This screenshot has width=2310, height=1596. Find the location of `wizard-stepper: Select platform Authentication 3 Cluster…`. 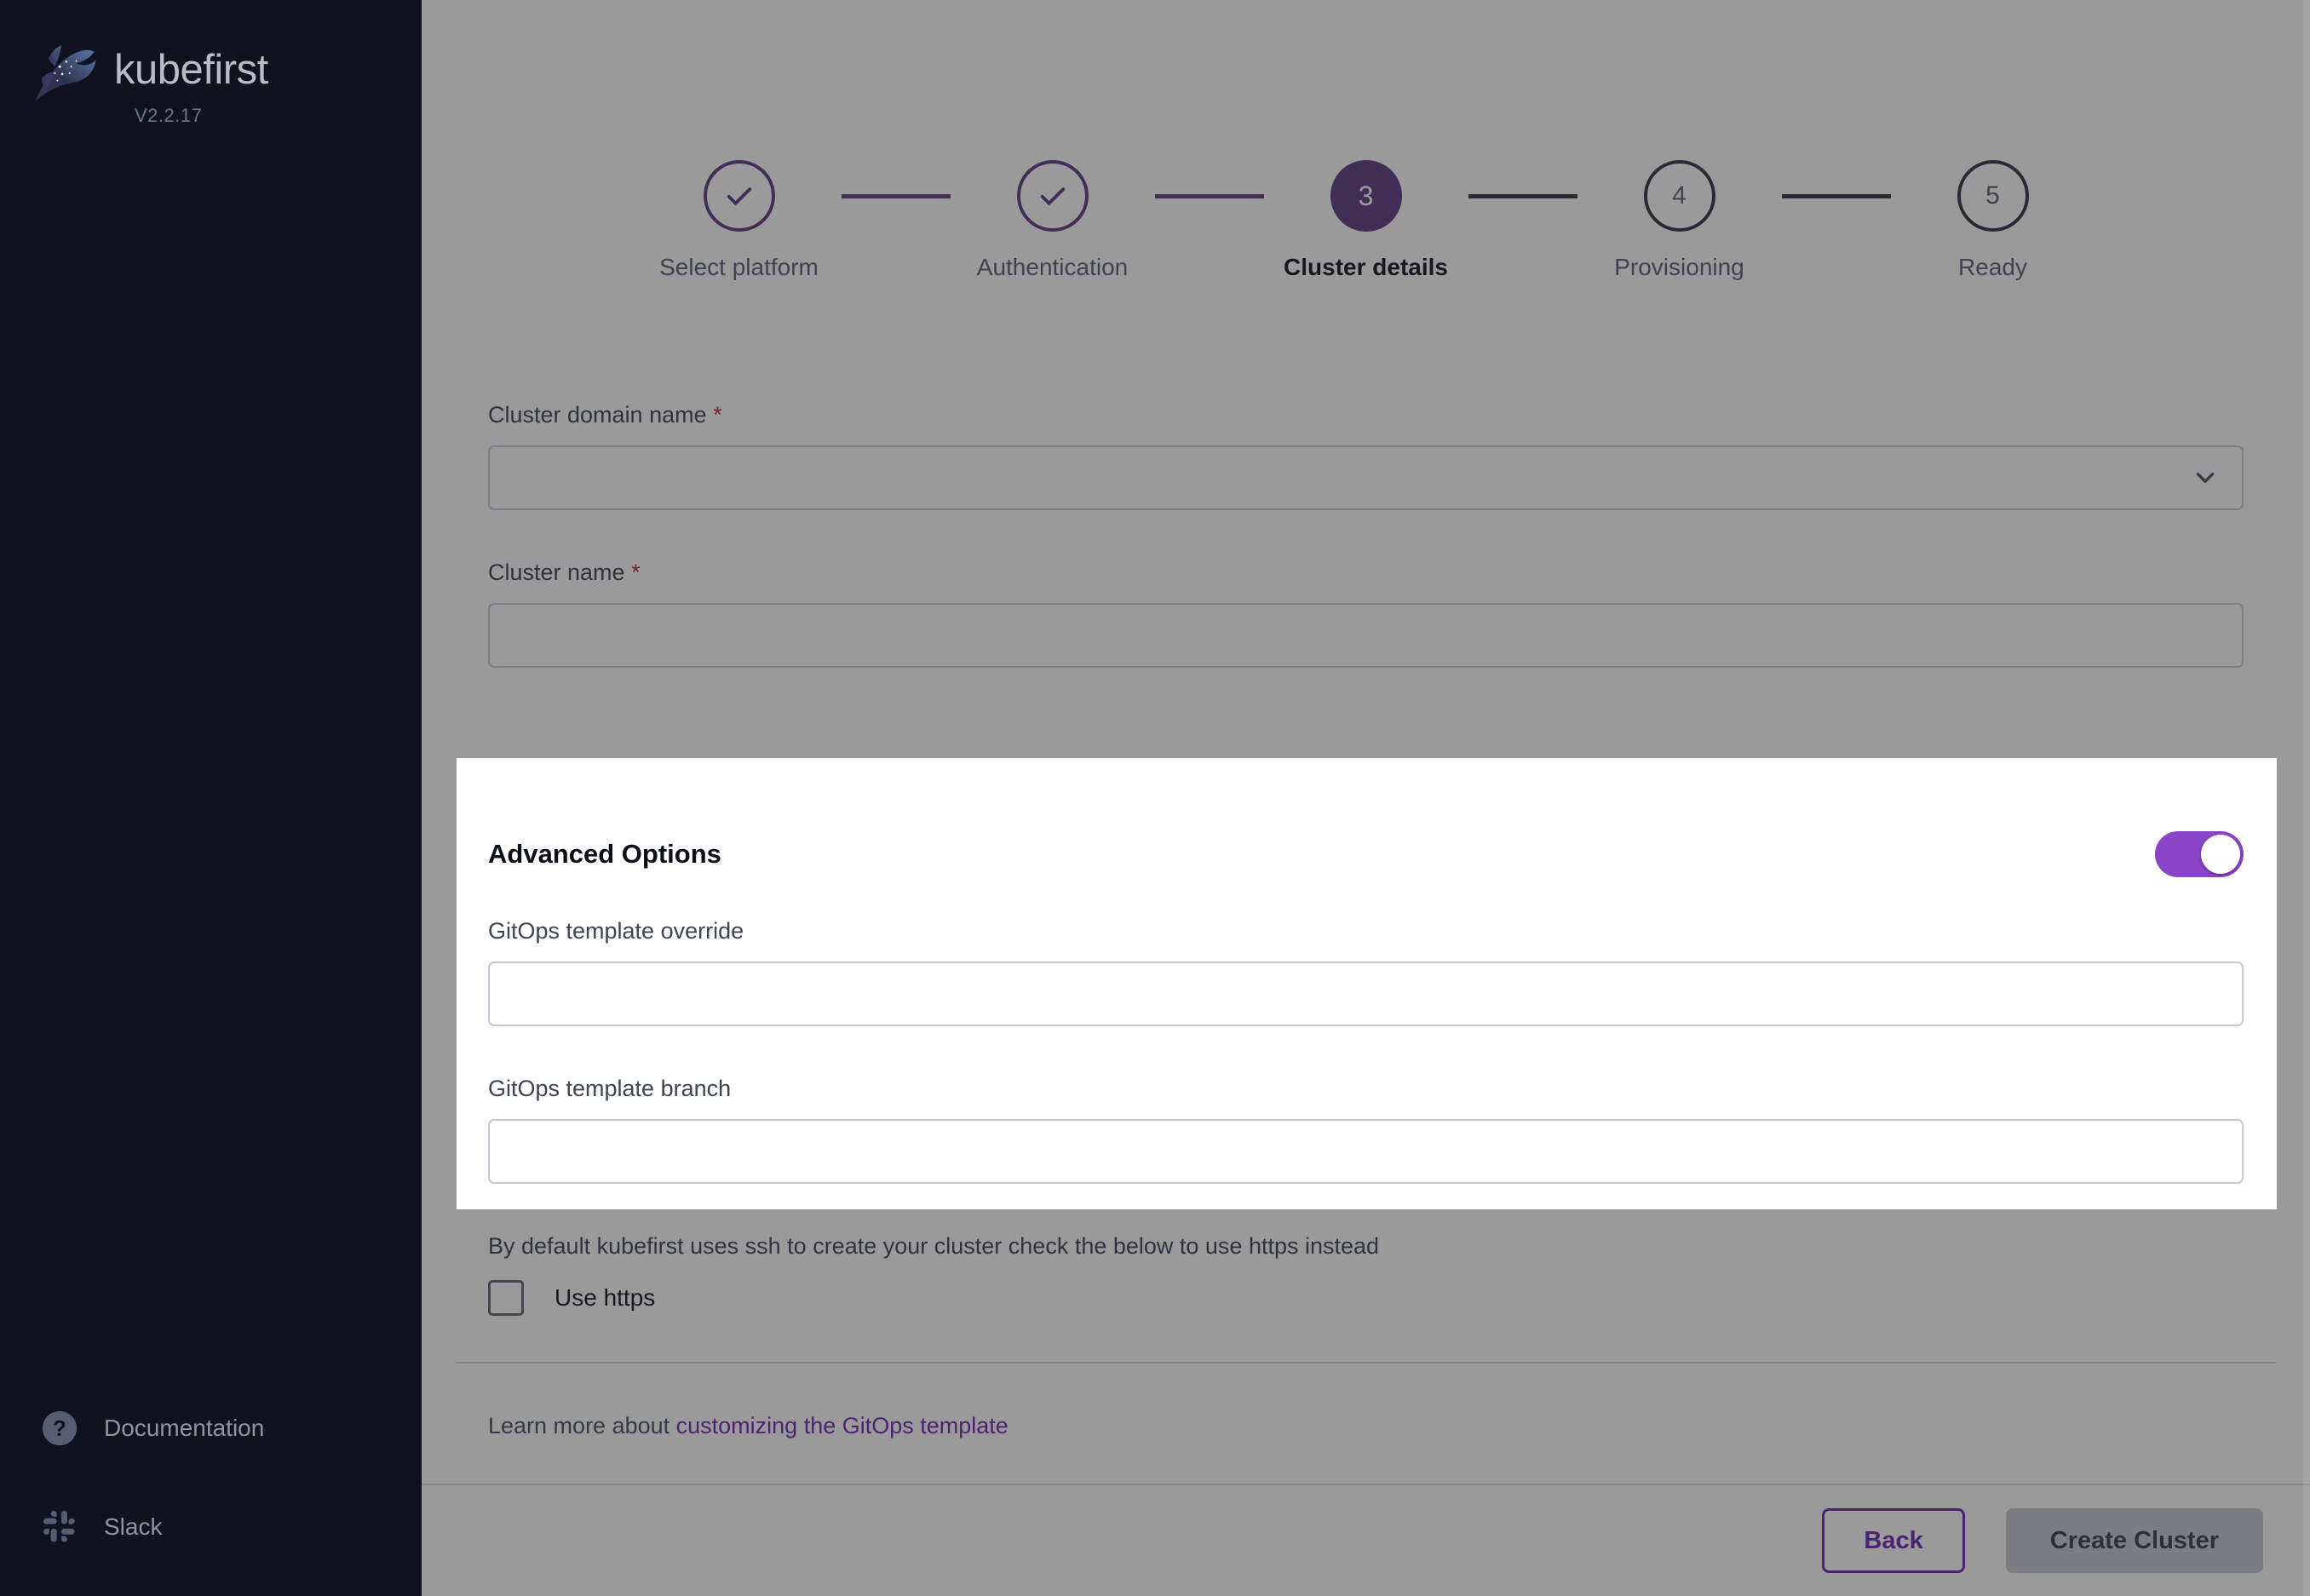

wizard-stepper: Select platform Authentication 3 Cluster… is located at coordinates (1366, 196).